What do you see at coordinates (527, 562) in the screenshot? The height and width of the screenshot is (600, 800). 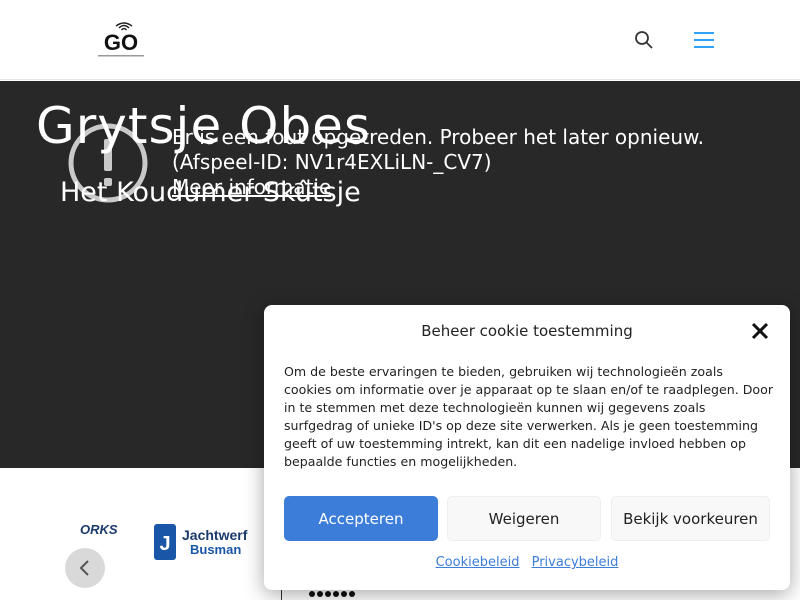 I see `cookie-policy-links: Cookiebeleid Privacybeleid` at bounding box center [527, 562].